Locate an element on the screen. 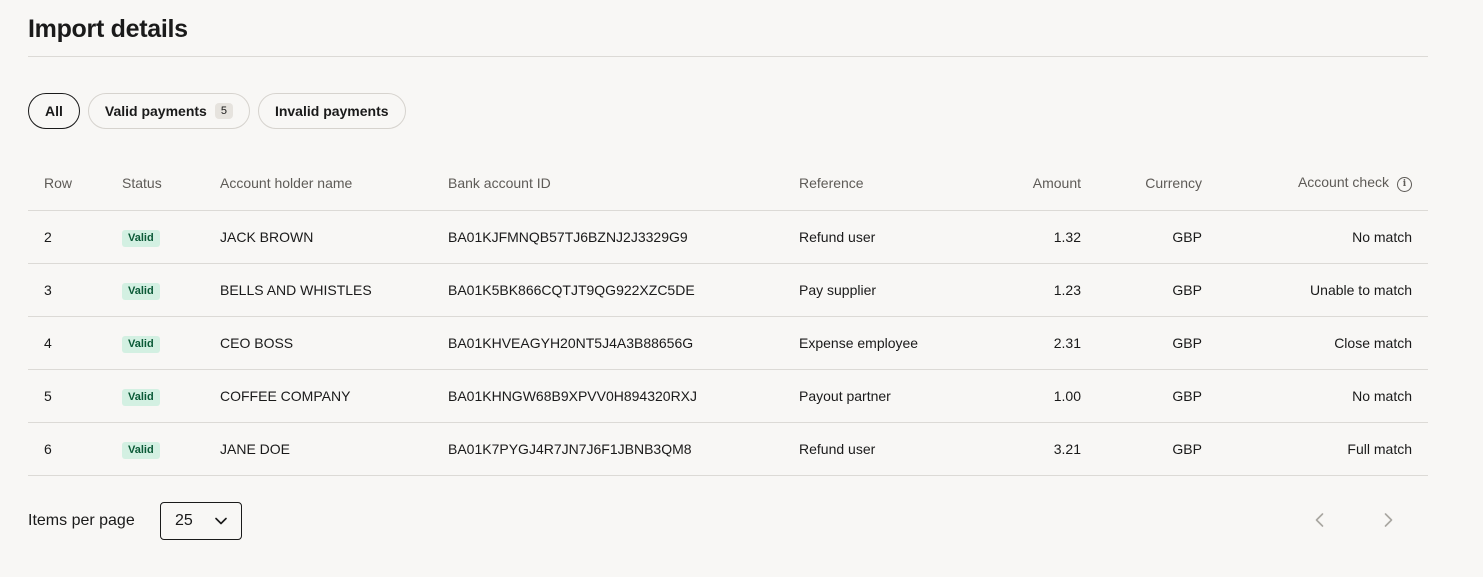  cell-account-holder-name: BELLS AND WHISTLES is located at coordinates (334, 290).